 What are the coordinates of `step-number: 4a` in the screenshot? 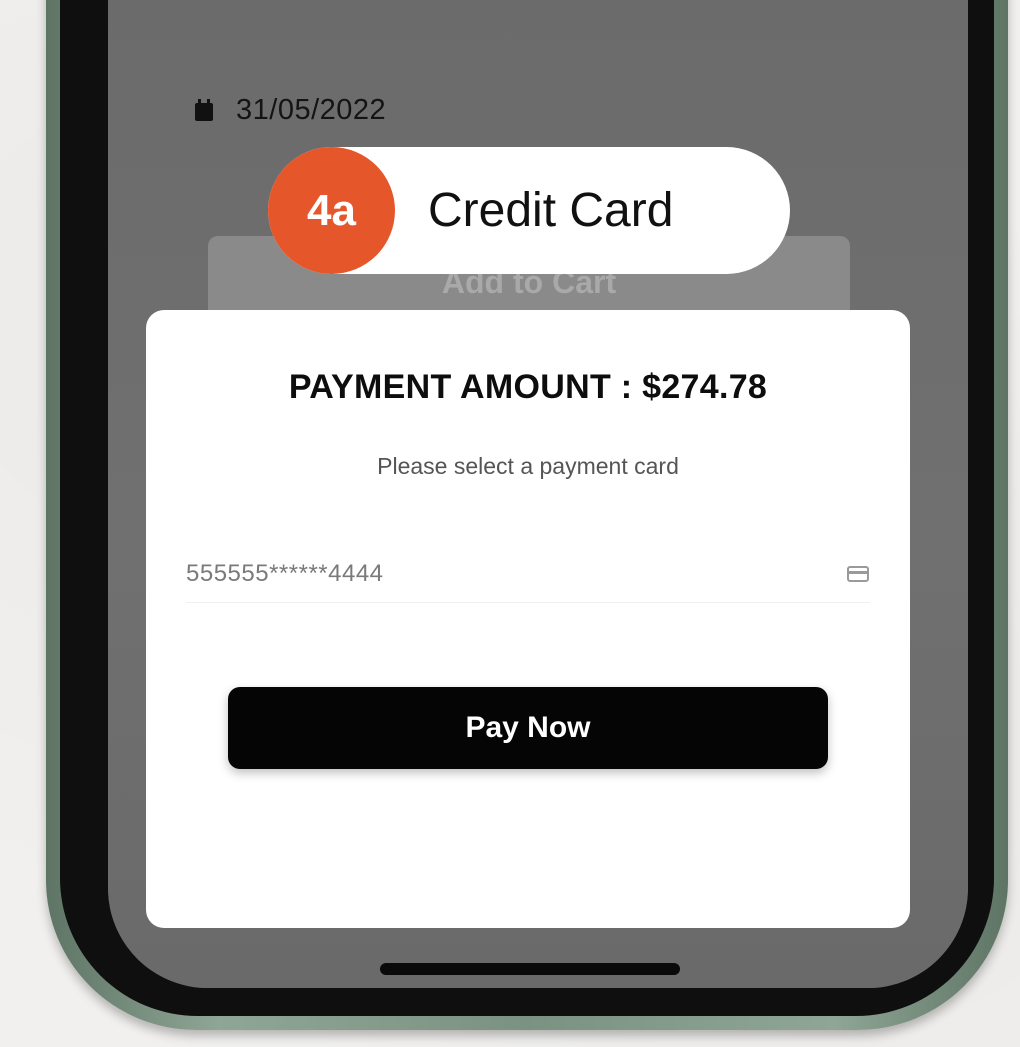 It's located at (331, 210).